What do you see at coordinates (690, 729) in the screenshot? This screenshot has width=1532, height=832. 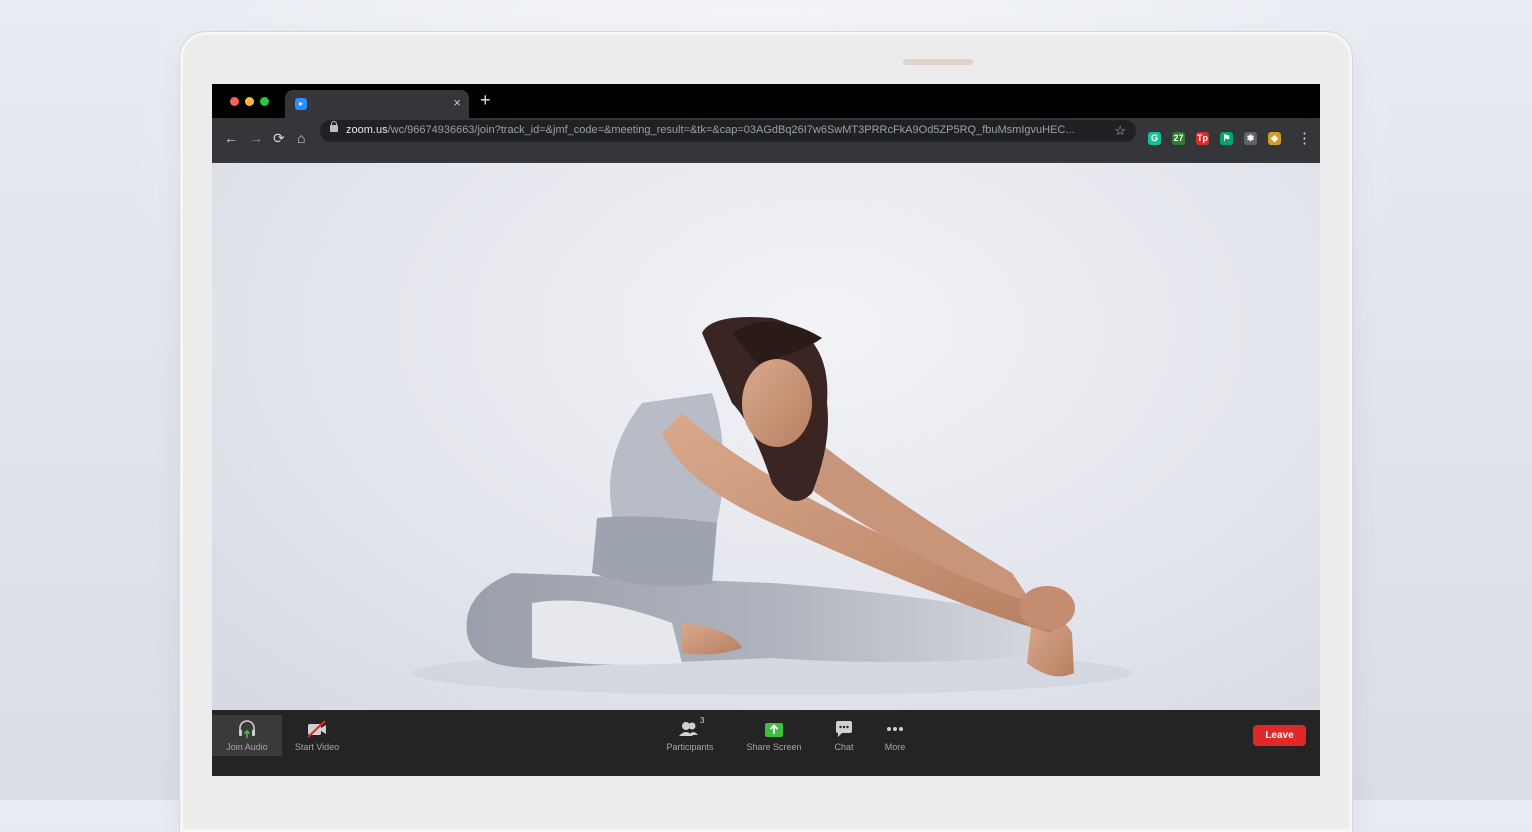 I see `participants-icon` at bounding box center [690, 729].